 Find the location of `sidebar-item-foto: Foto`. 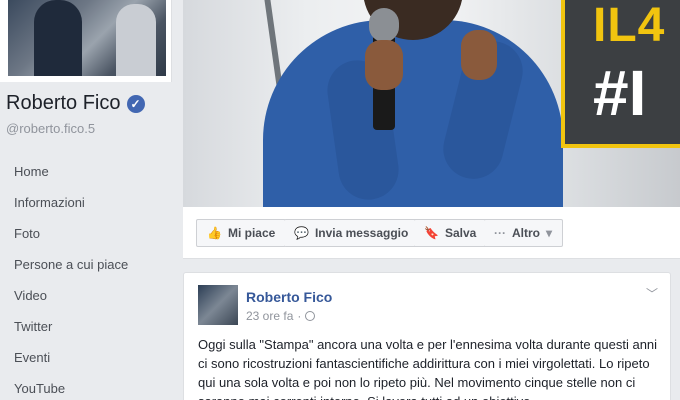

sidebar-item-foto: Foto is located at coordinates (86, 233).